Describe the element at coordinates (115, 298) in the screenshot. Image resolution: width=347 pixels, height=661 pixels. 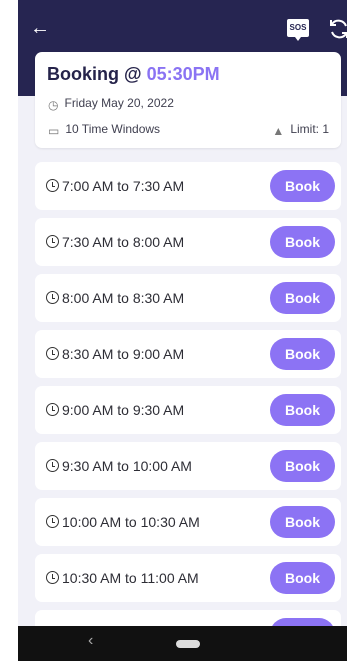
I see `slot-time: 8:00 AM to 8:30 AM` at that location.